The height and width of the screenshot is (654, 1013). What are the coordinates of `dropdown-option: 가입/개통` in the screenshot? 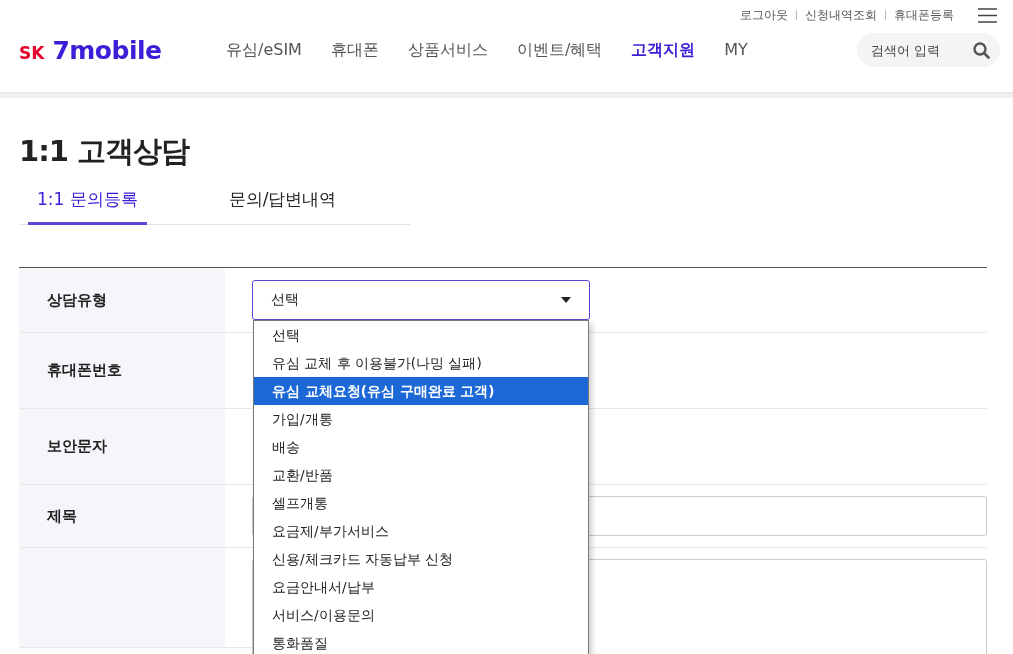 It's located at (421, 419).